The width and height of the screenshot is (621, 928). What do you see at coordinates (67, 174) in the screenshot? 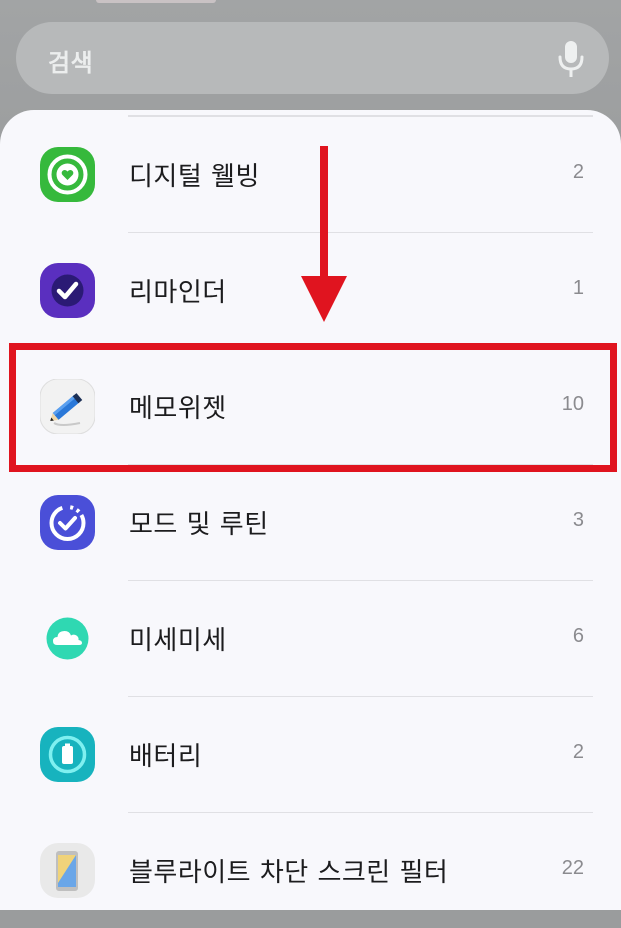
I see `digital-wellbeing-icon` at bounding box center [67, 174].